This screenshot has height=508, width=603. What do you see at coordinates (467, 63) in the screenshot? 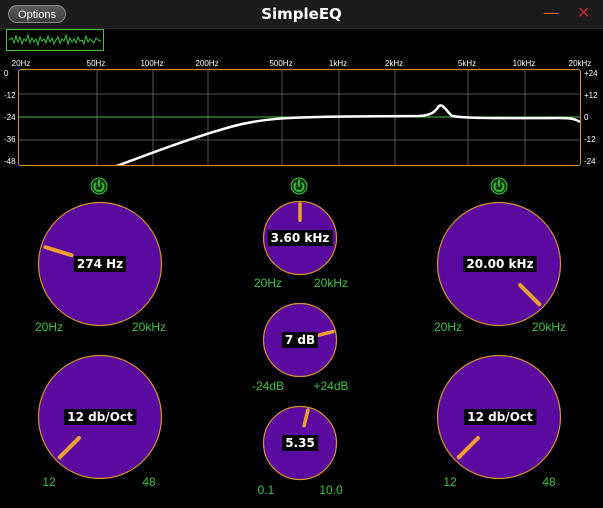
I see `freq-label: 5kHz` at bounding box center [467, 63].